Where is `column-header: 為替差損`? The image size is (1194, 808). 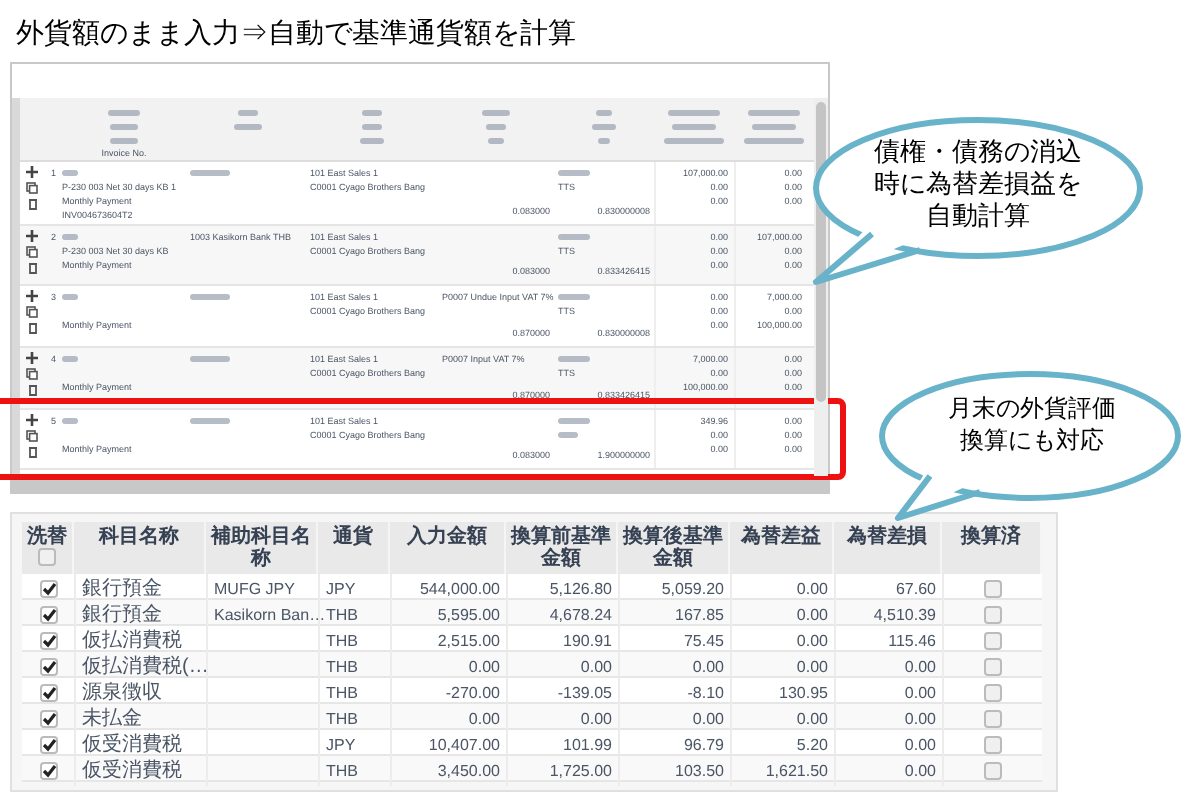
column-header: 為替差損 is located at coordinates (887, 537).